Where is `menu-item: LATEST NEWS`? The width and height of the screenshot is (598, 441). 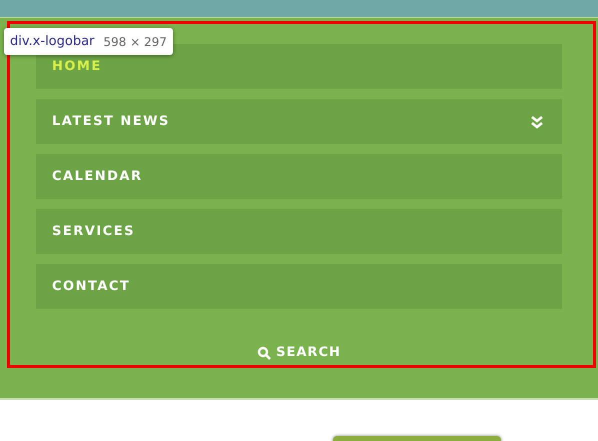
menu-item: LATEST NEWS is located at coordinates (299, 121).